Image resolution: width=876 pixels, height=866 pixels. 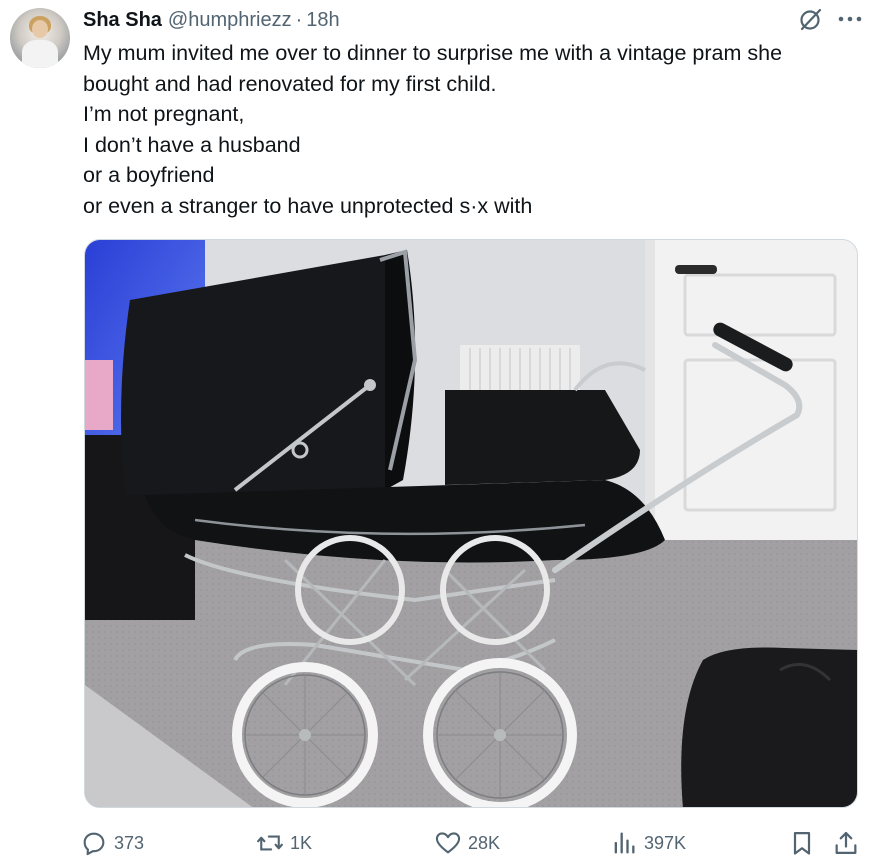 I want to click on avatar, so click(x=40, y=38).